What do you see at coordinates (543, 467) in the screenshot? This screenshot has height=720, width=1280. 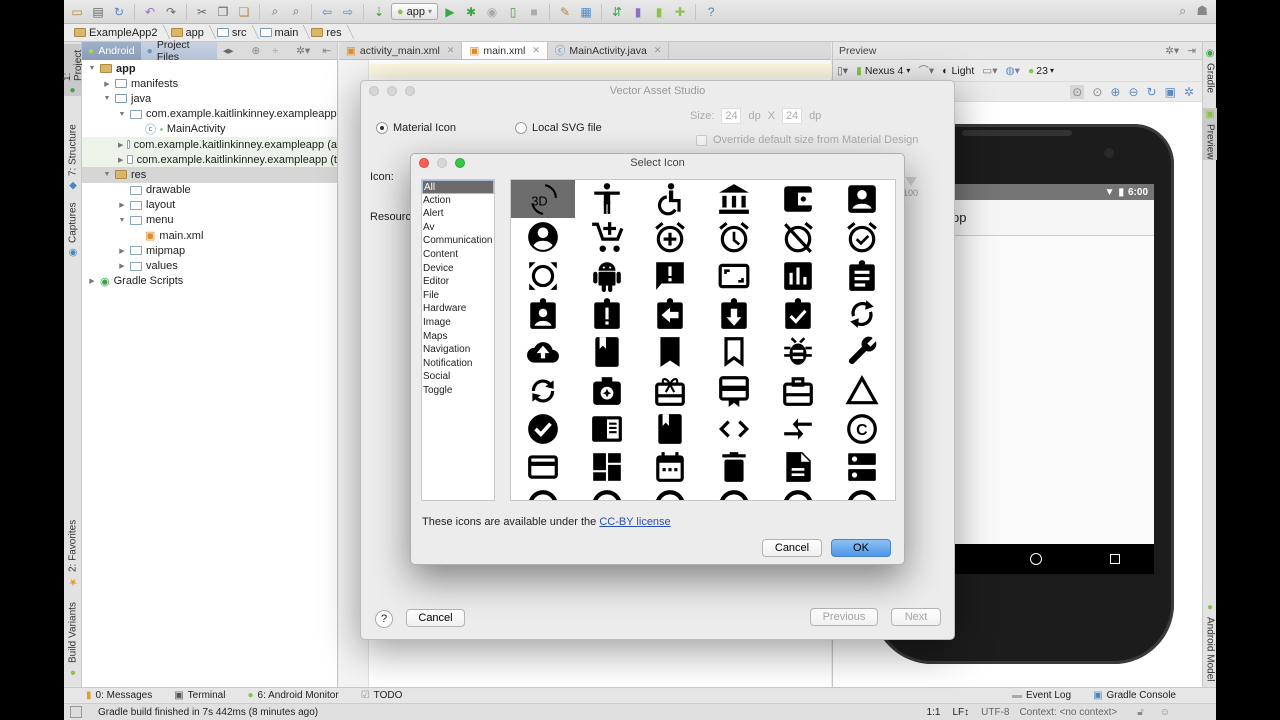 I see `credit-card-icon` at bounding box center [543, 467].